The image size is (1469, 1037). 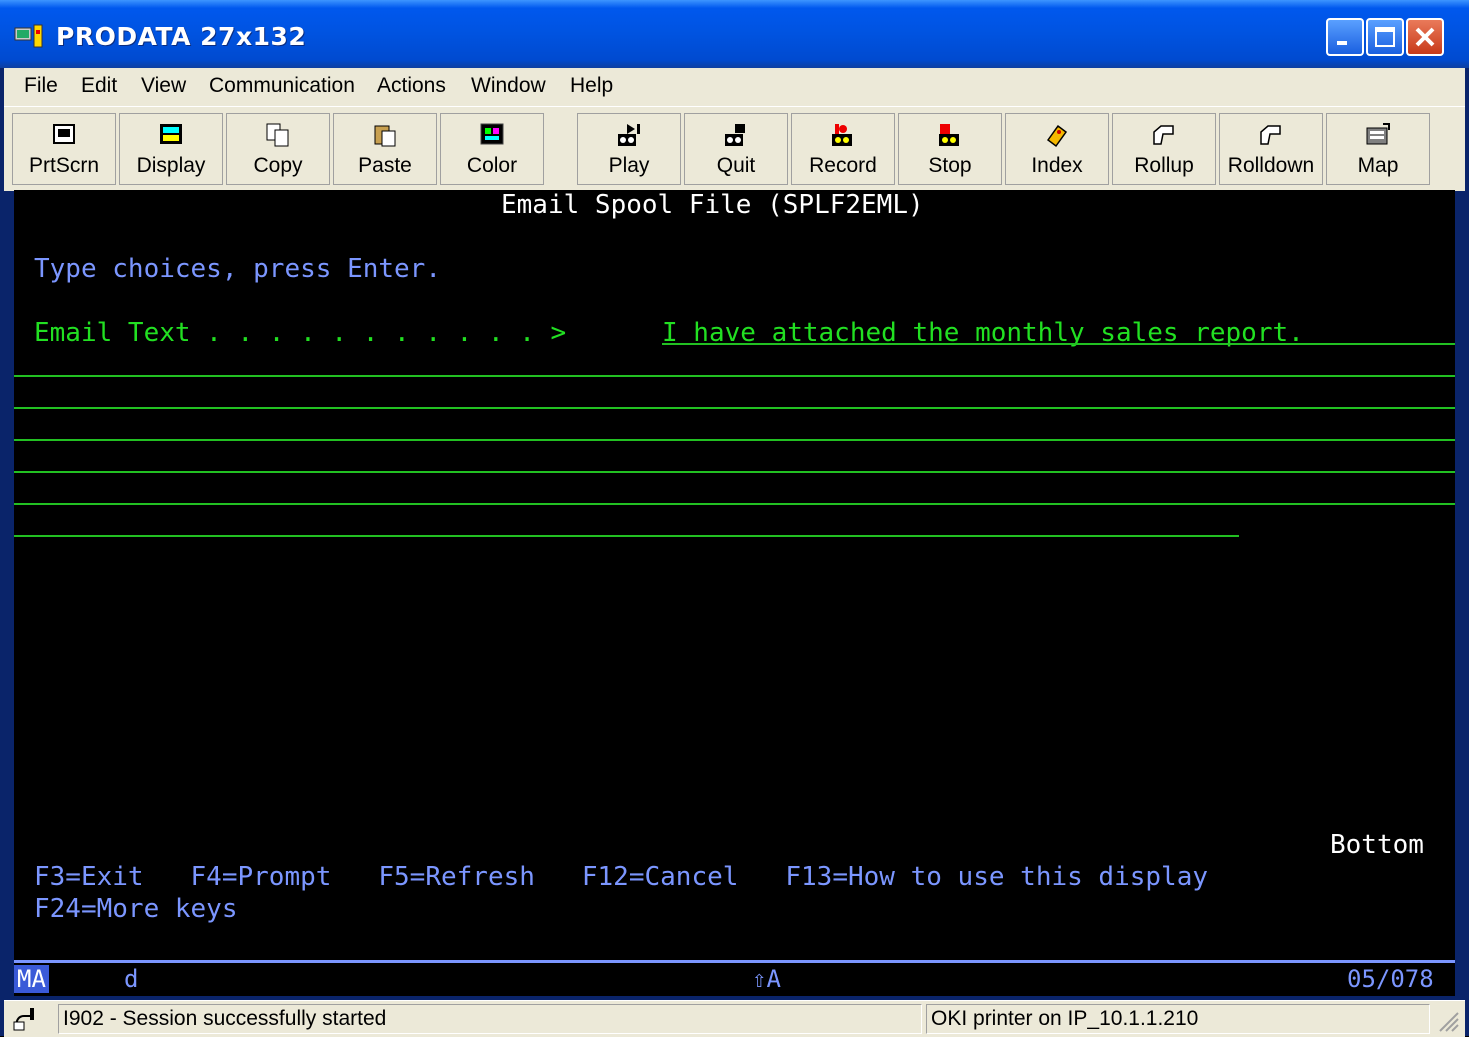 I want to click on email-text-label: Email Text . . . . . . . . . . . >, so click(x=308, y=333).